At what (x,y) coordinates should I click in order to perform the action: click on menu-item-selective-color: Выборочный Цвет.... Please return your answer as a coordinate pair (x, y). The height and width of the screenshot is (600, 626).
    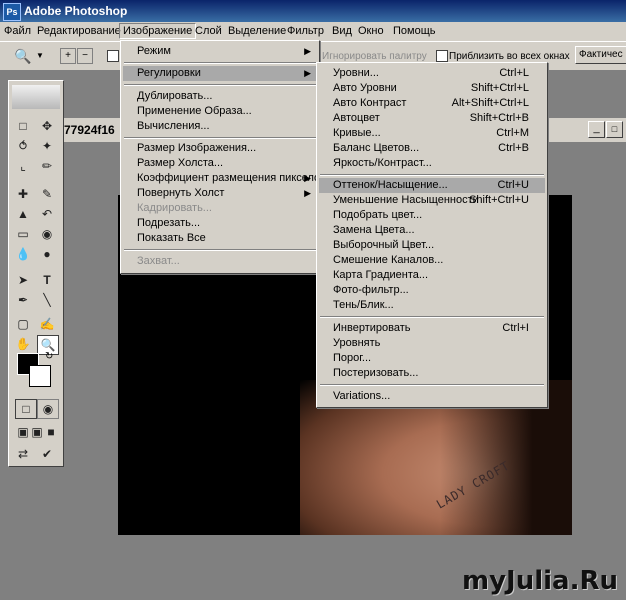
    Looking at the image, I should click on (432, 245).